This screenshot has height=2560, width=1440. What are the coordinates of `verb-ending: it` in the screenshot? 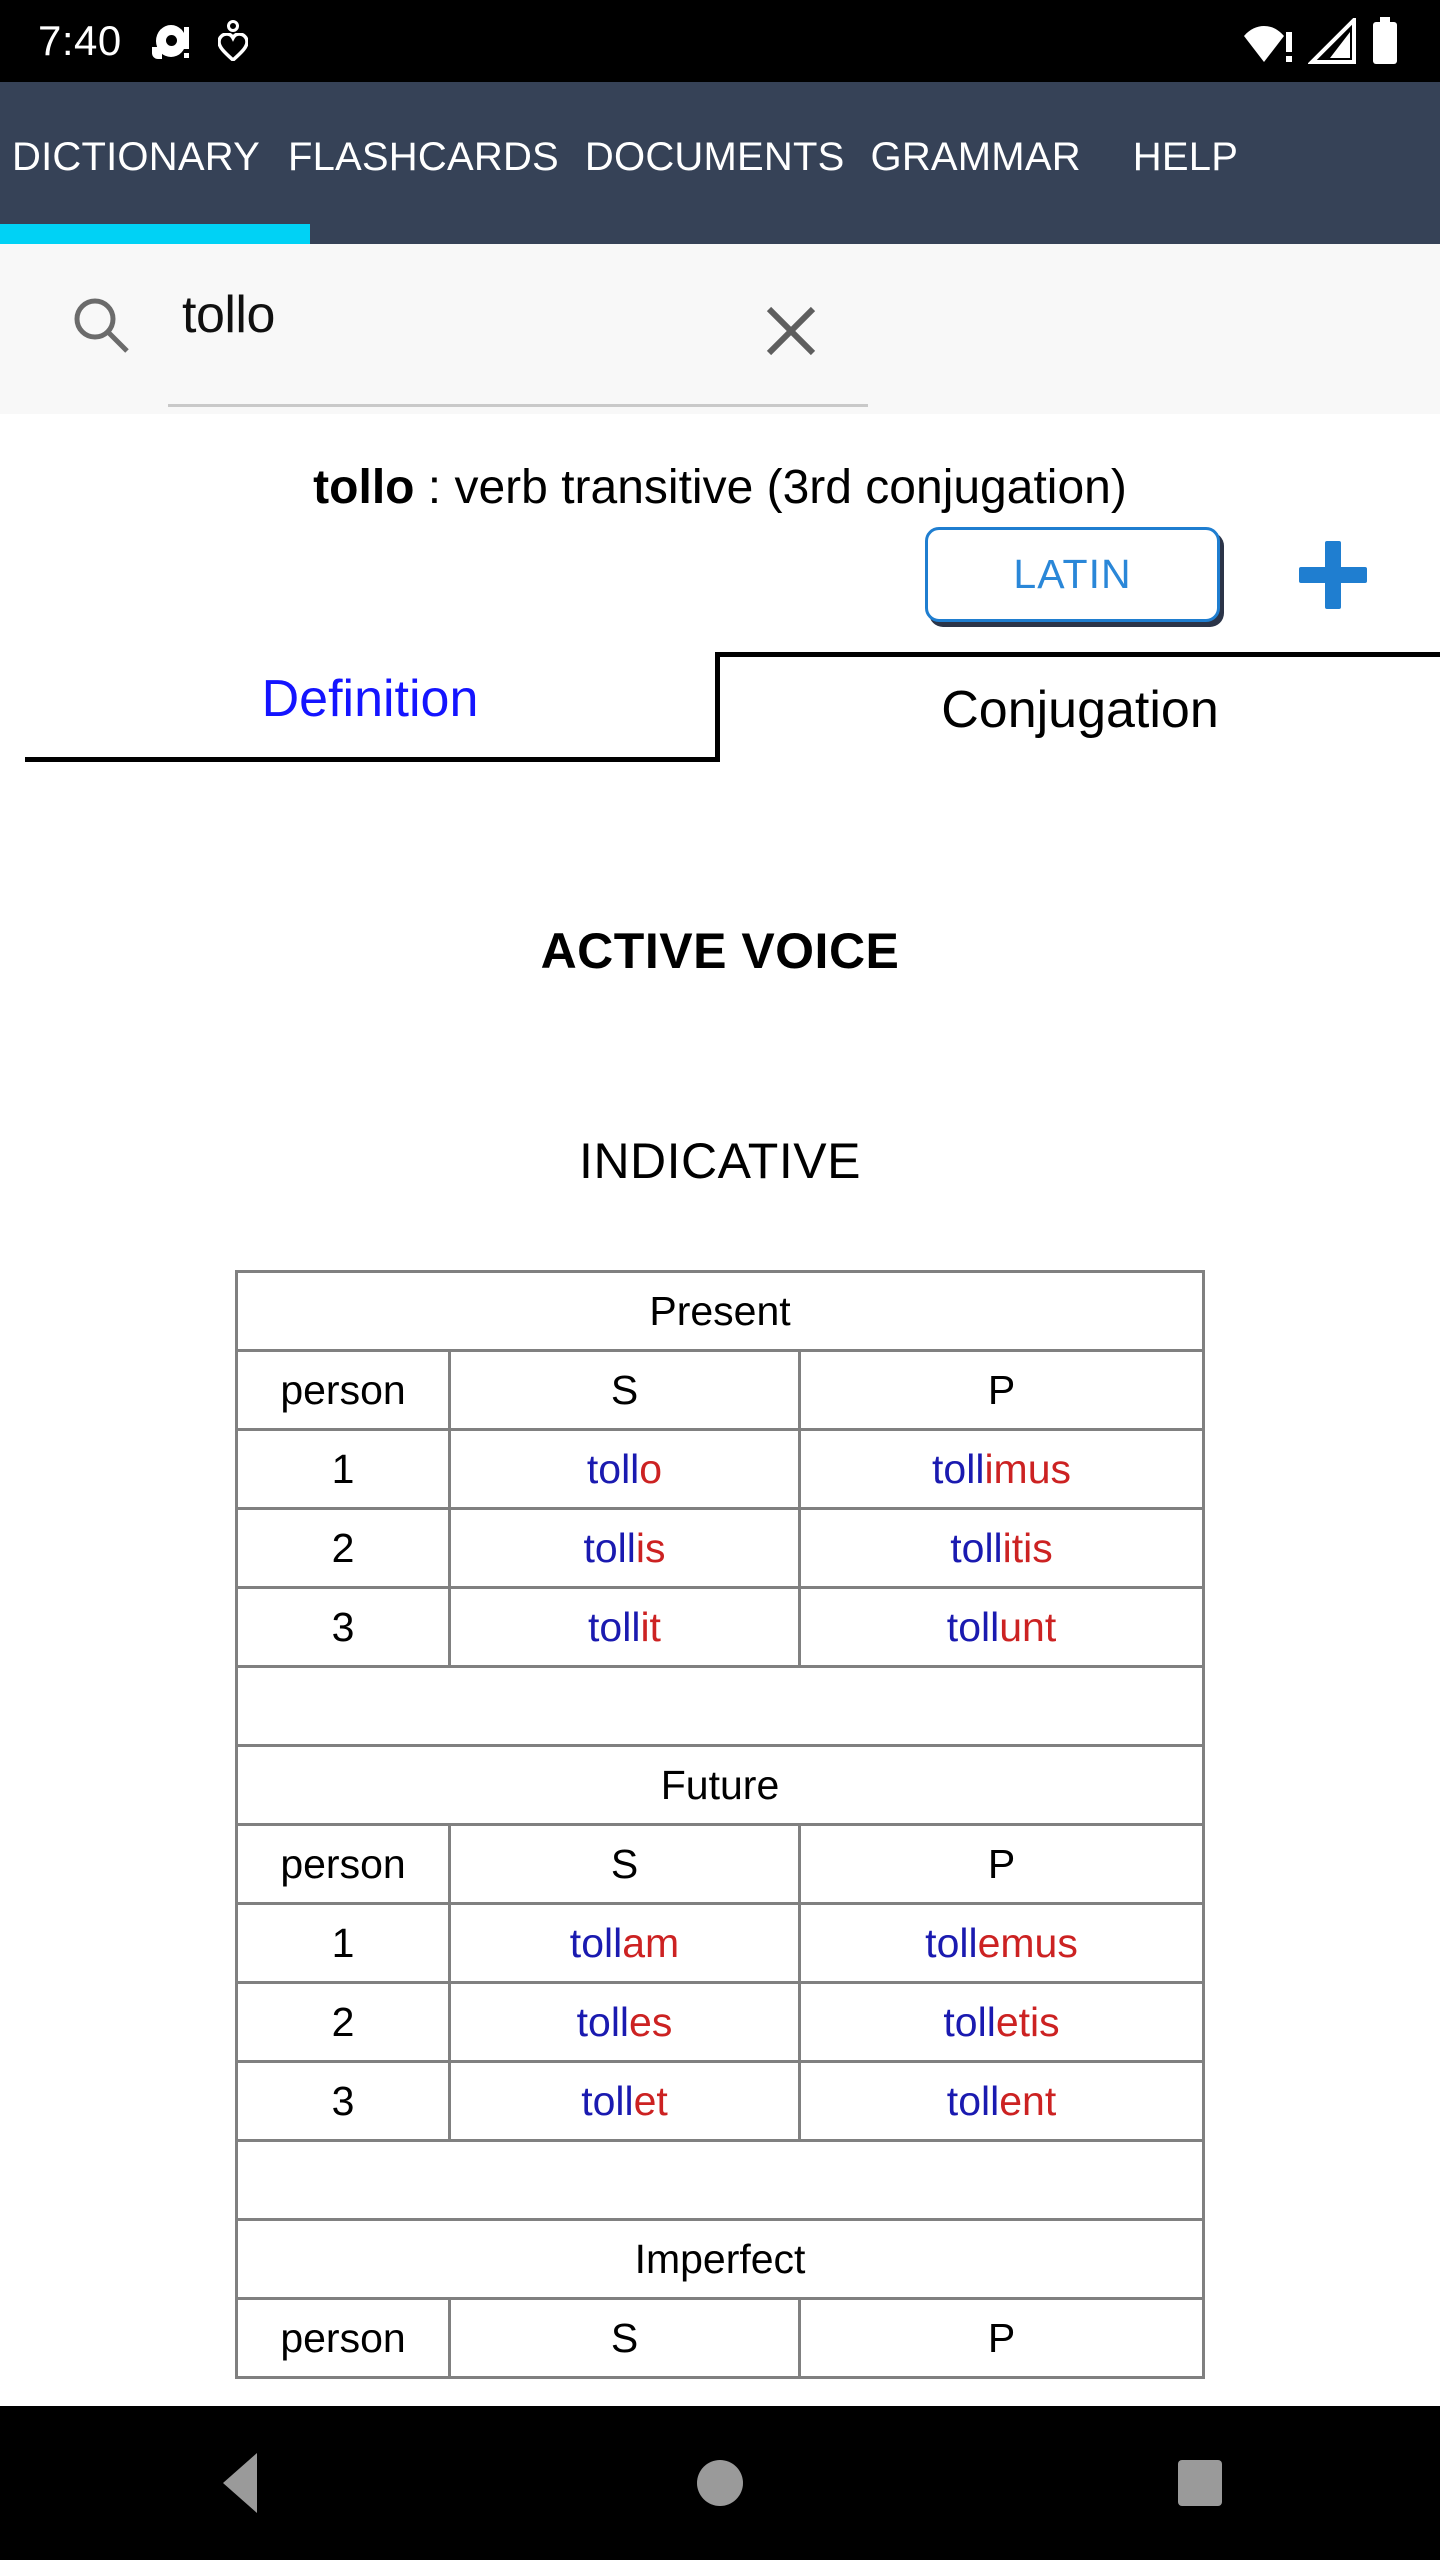 It's located at (650, 1626).